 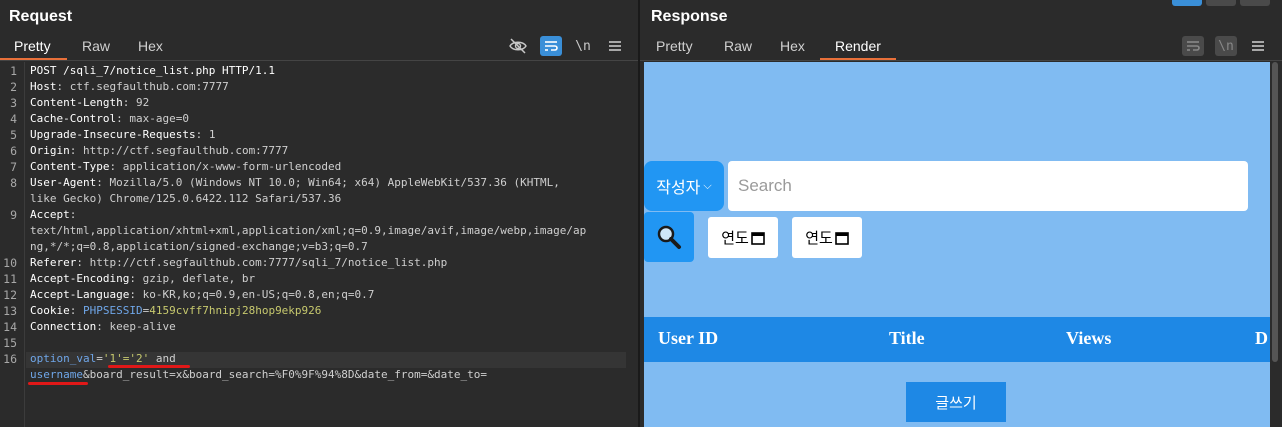 I want to click on header-line: Cache-Control: max-age=0, so click(x=109, y=118).